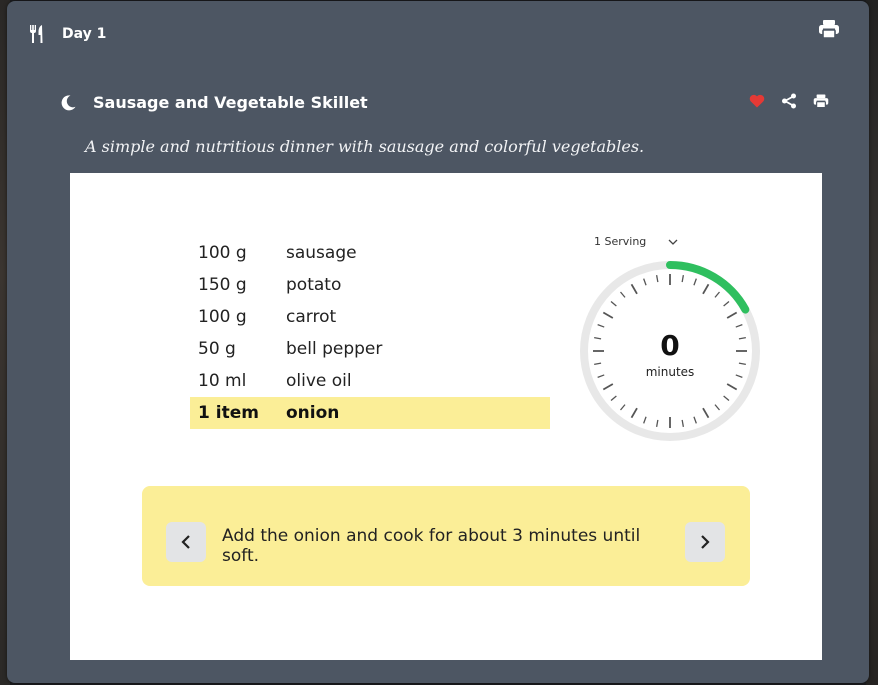 This screenshot has height=685, width=878. I want to click on ingredient-name: onion, so click(313, 413).